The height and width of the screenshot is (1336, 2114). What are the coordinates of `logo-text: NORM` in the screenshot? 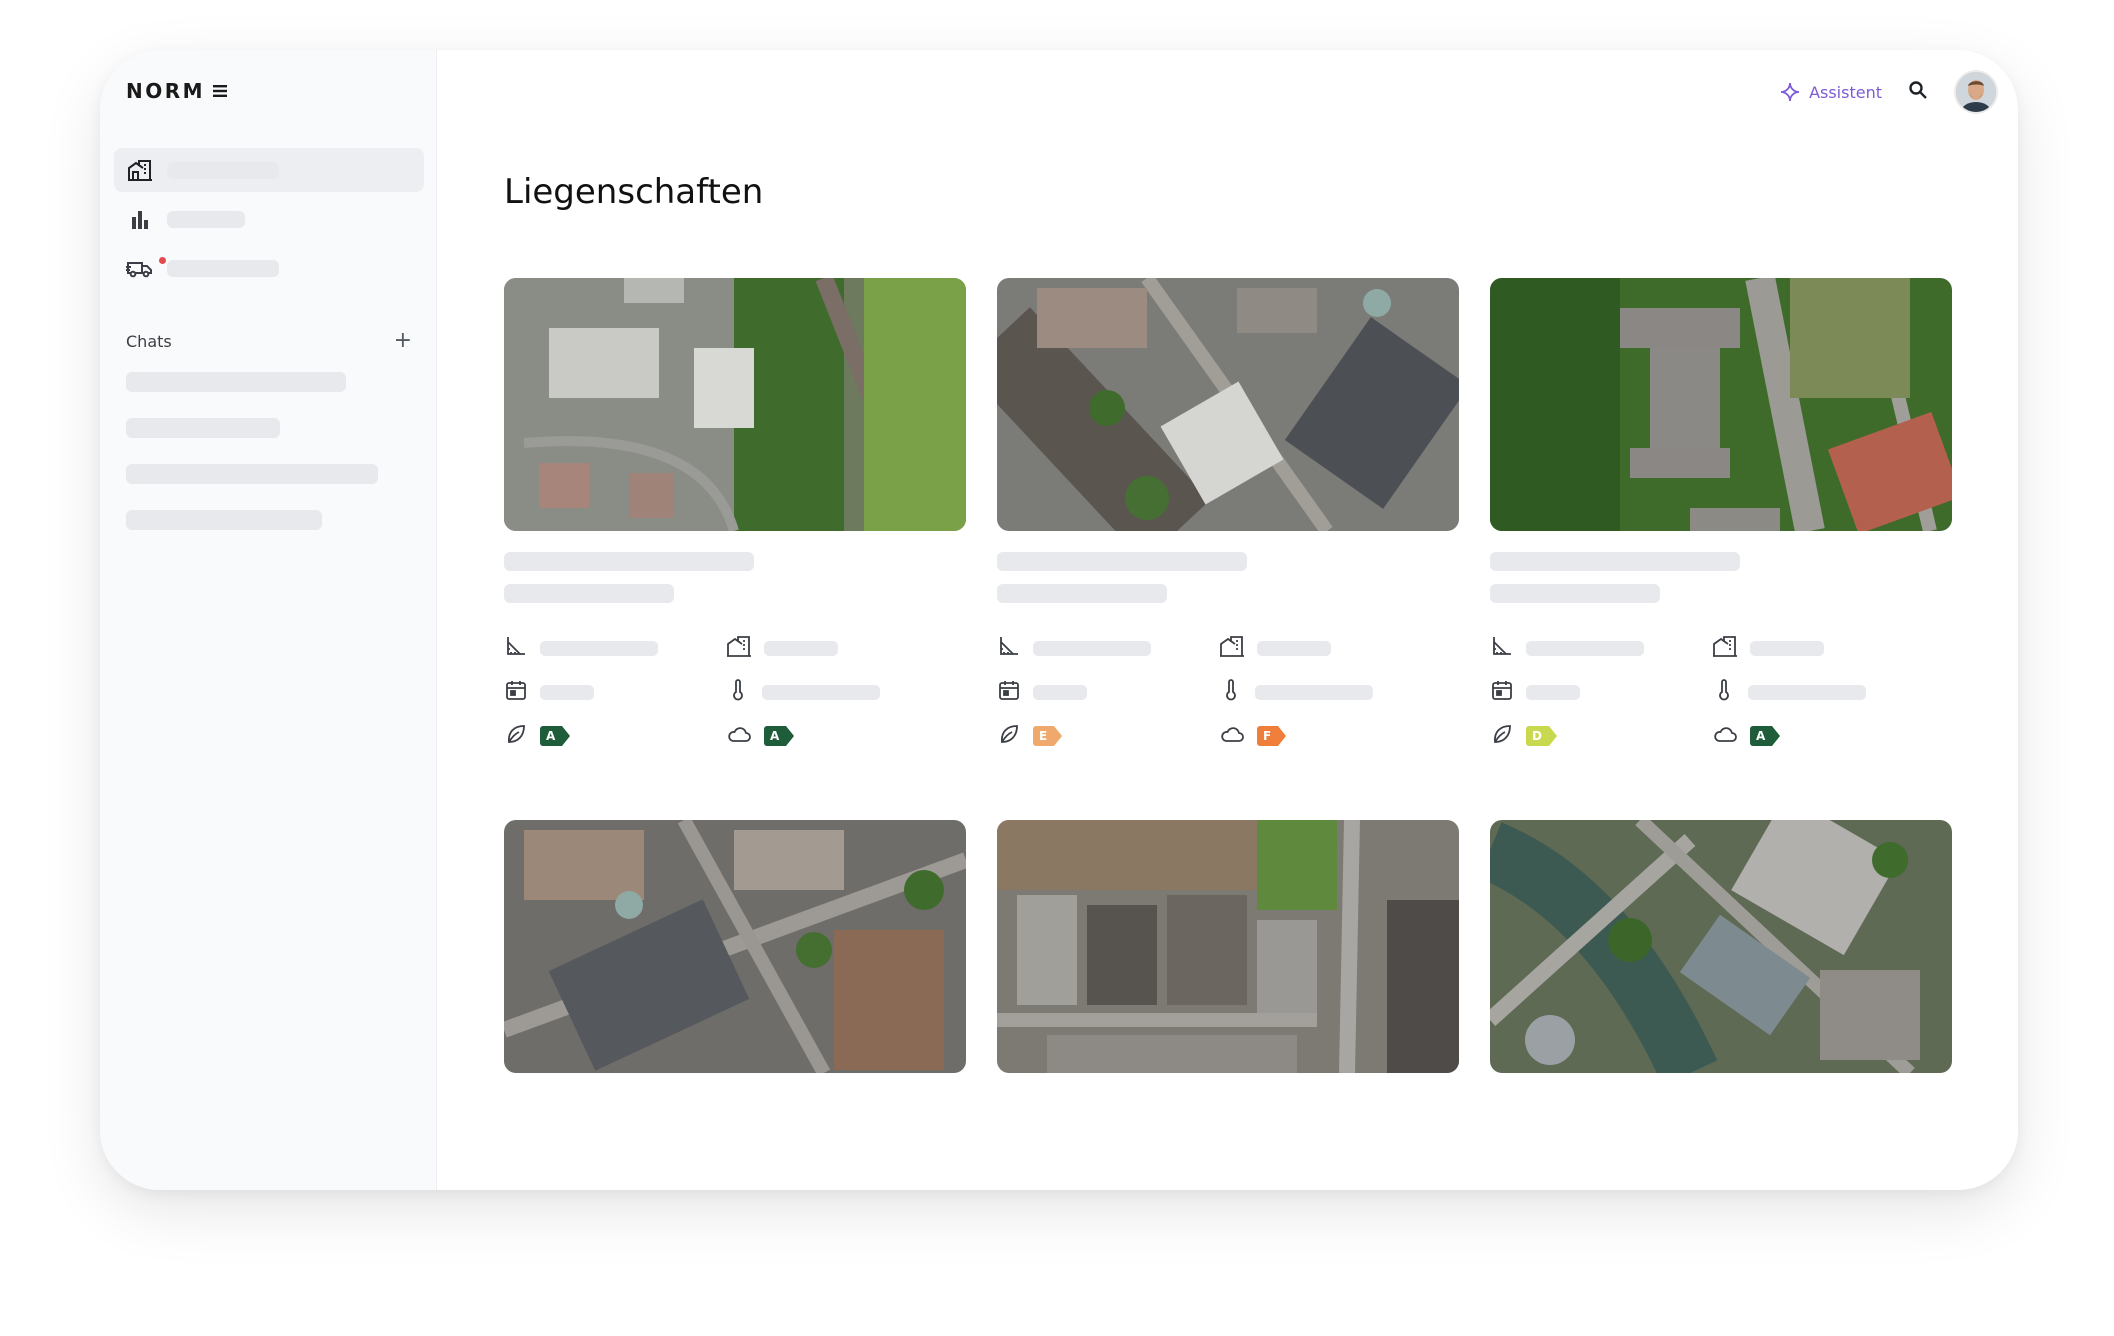 It's located at (166, 91).